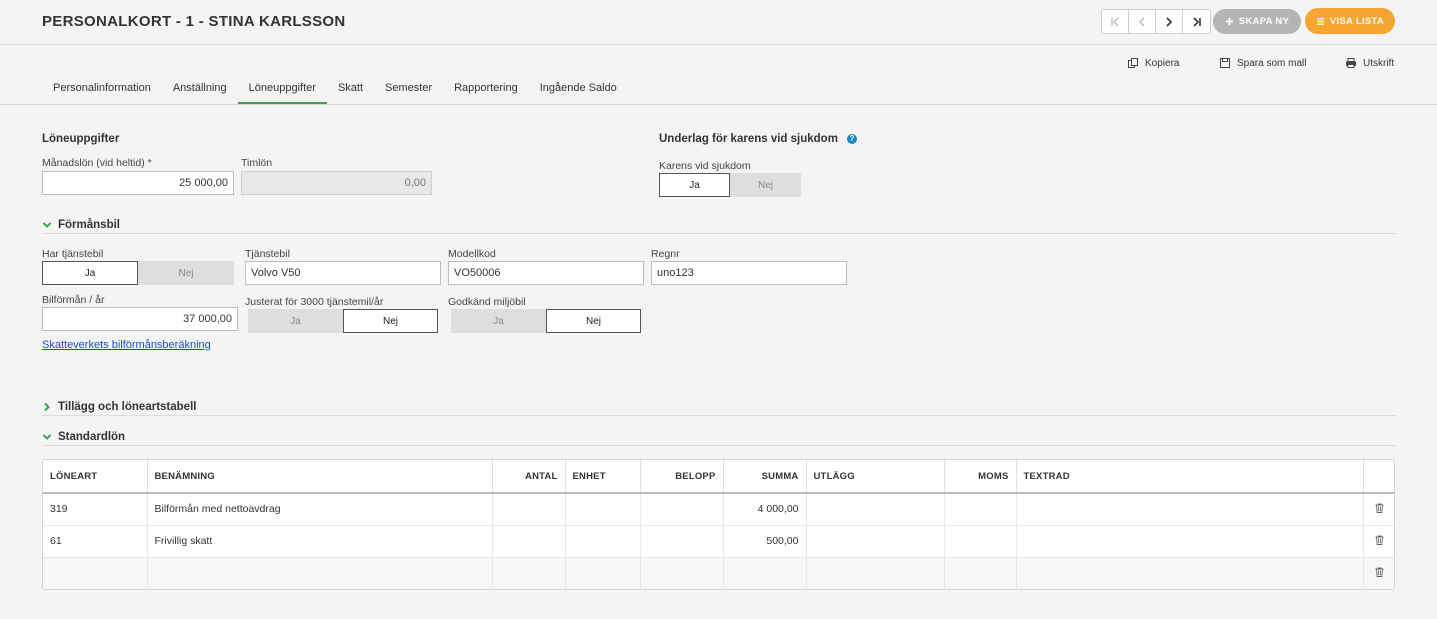 The width and height of the screenshot is (1437, 619). I want to click on hourly-wage-input: 0,00, so click(336, 183).